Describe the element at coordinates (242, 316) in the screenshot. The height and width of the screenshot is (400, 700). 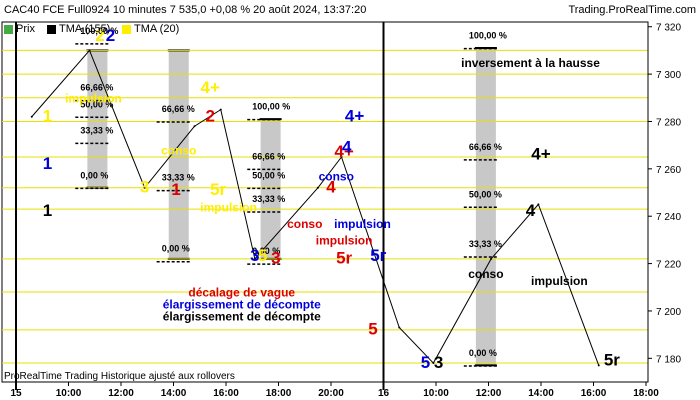
I see `wave-annotation-15: élargissement de décompte` at that location.